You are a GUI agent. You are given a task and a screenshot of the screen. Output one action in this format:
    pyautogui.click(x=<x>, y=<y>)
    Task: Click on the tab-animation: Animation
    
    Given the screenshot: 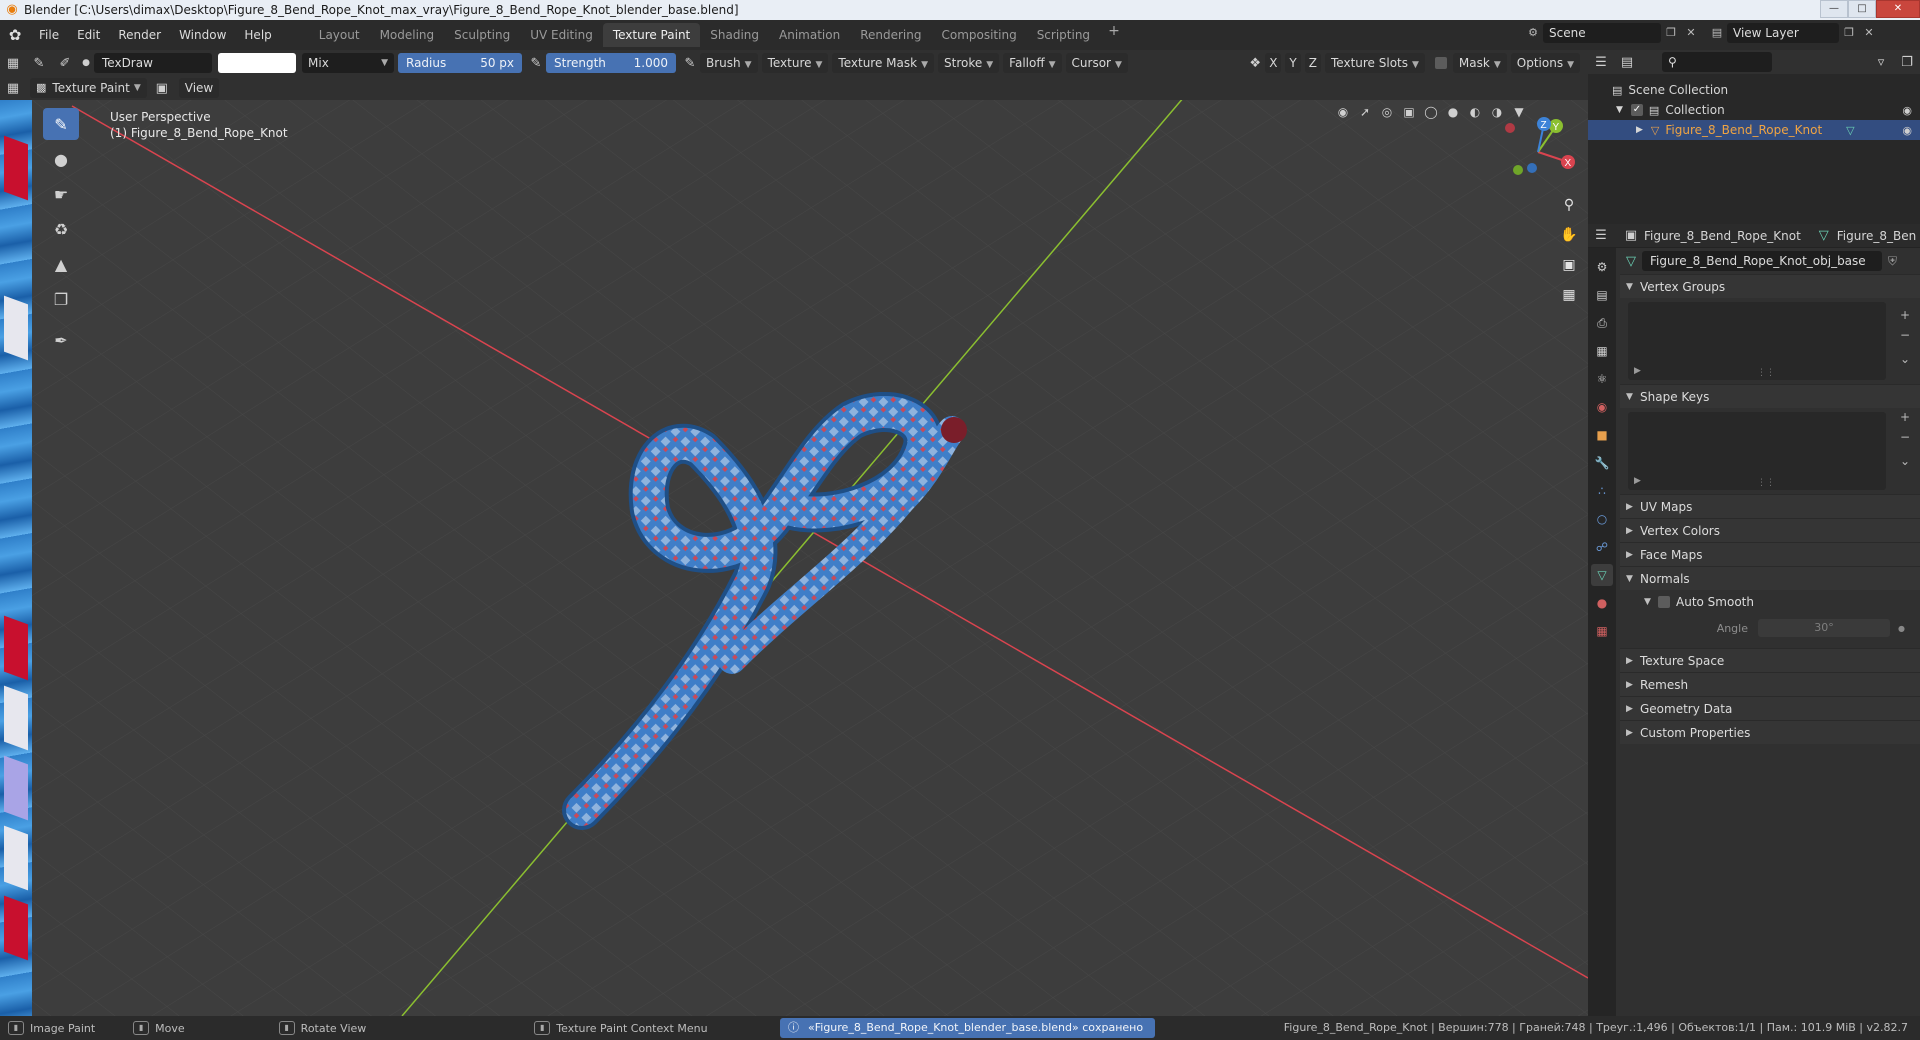 What is the action you would take?
    pyautogui.click(x=809, y=35)
    